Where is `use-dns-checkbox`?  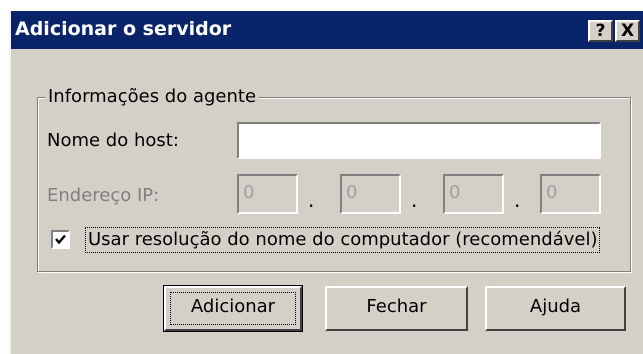 use-dns-checkbox is located at coordinates (60, 239).